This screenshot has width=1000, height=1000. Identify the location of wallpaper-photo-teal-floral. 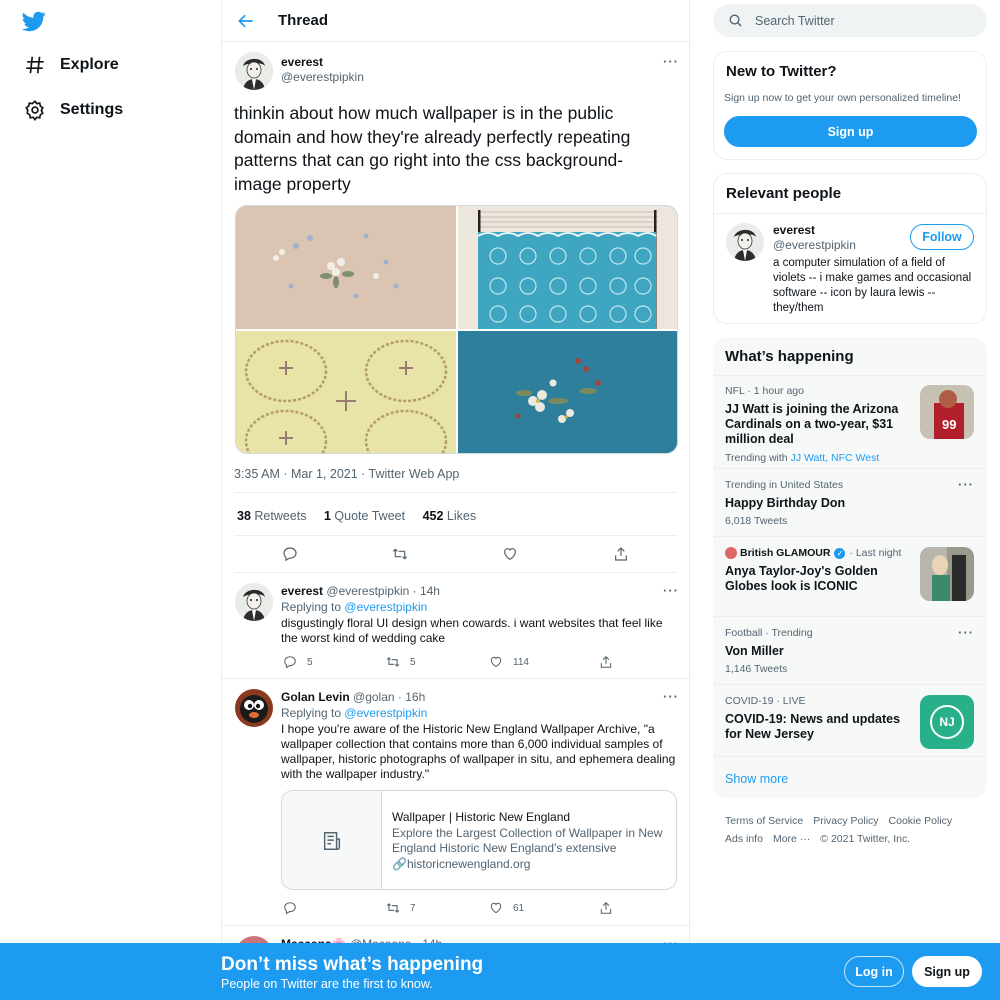
(567, 392).